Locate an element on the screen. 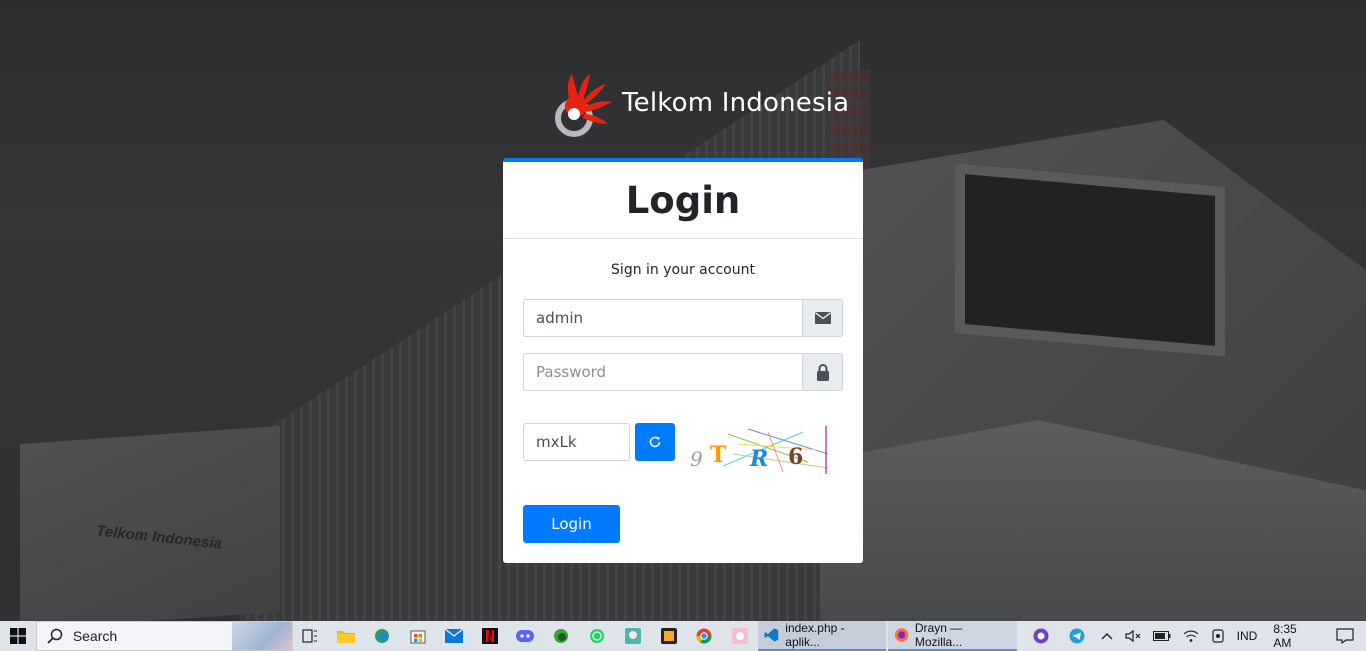 This screenshot has height=651, width=1366. edge-dev-icon is located at coordinates (561, 636).